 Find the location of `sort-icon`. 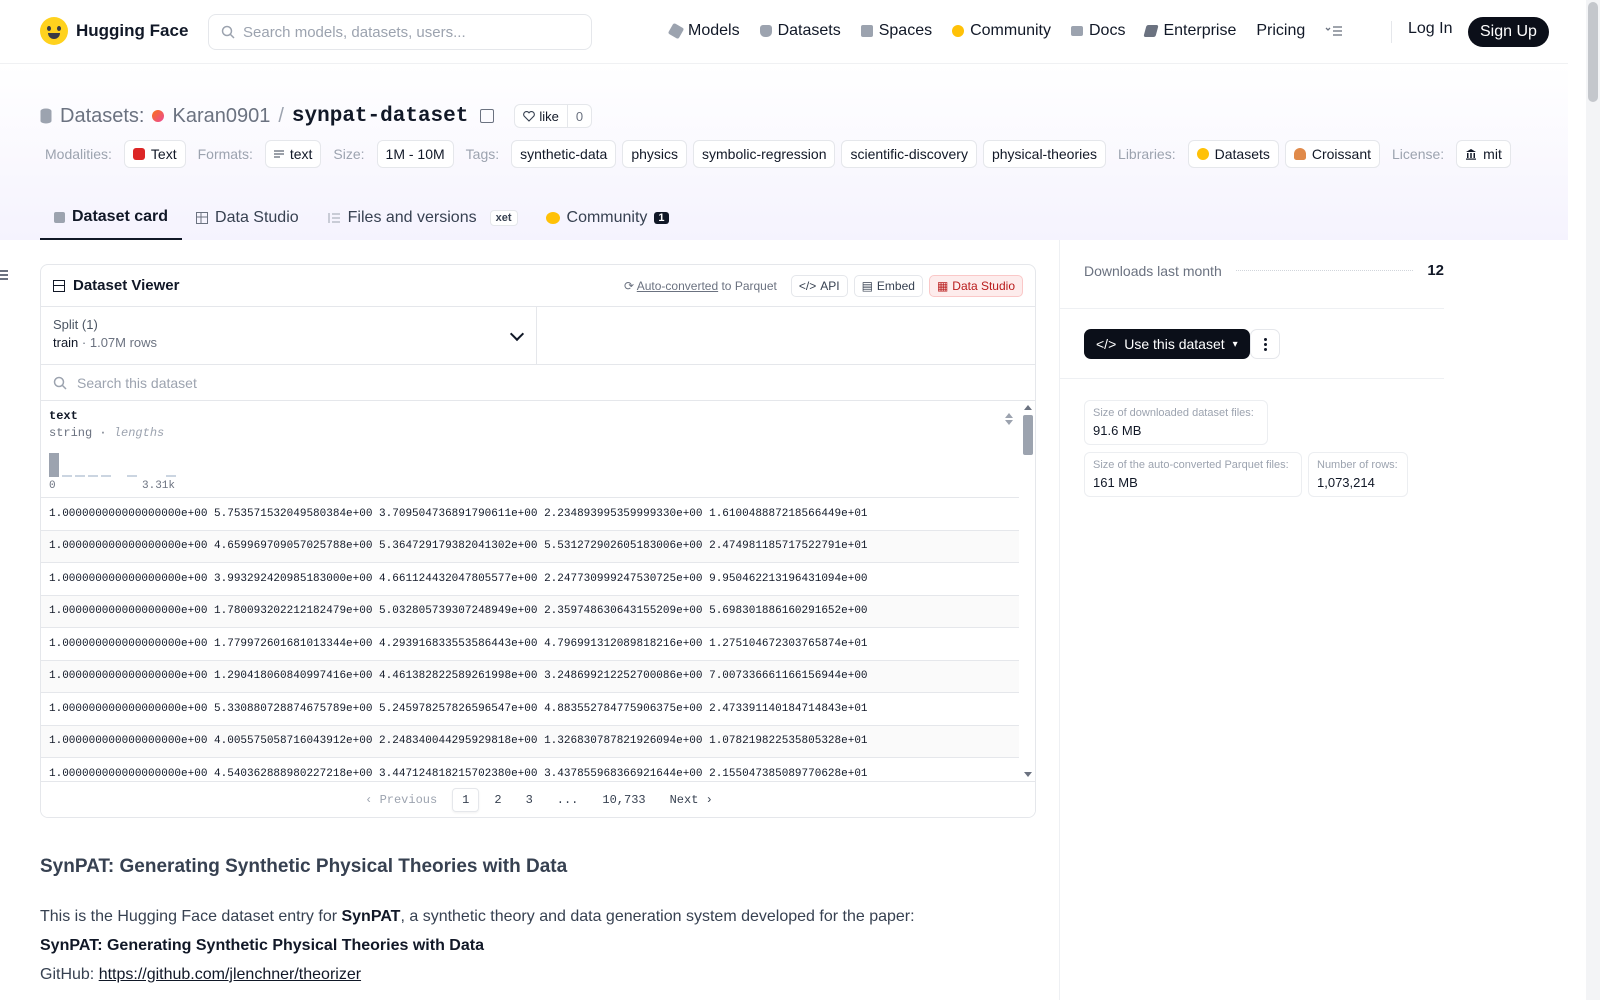

sort-icon is located at coordinates (1009, 419).